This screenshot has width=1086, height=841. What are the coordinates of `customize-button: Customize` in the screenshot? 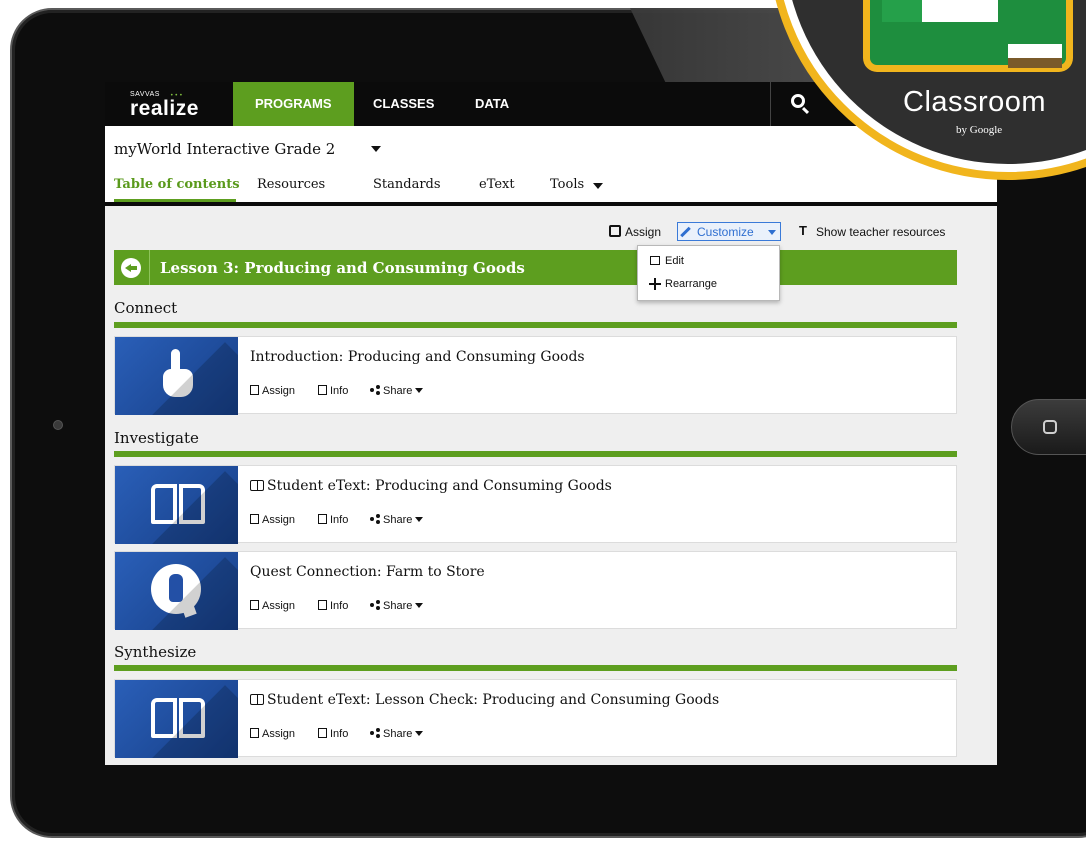 It's located at (729, 231).